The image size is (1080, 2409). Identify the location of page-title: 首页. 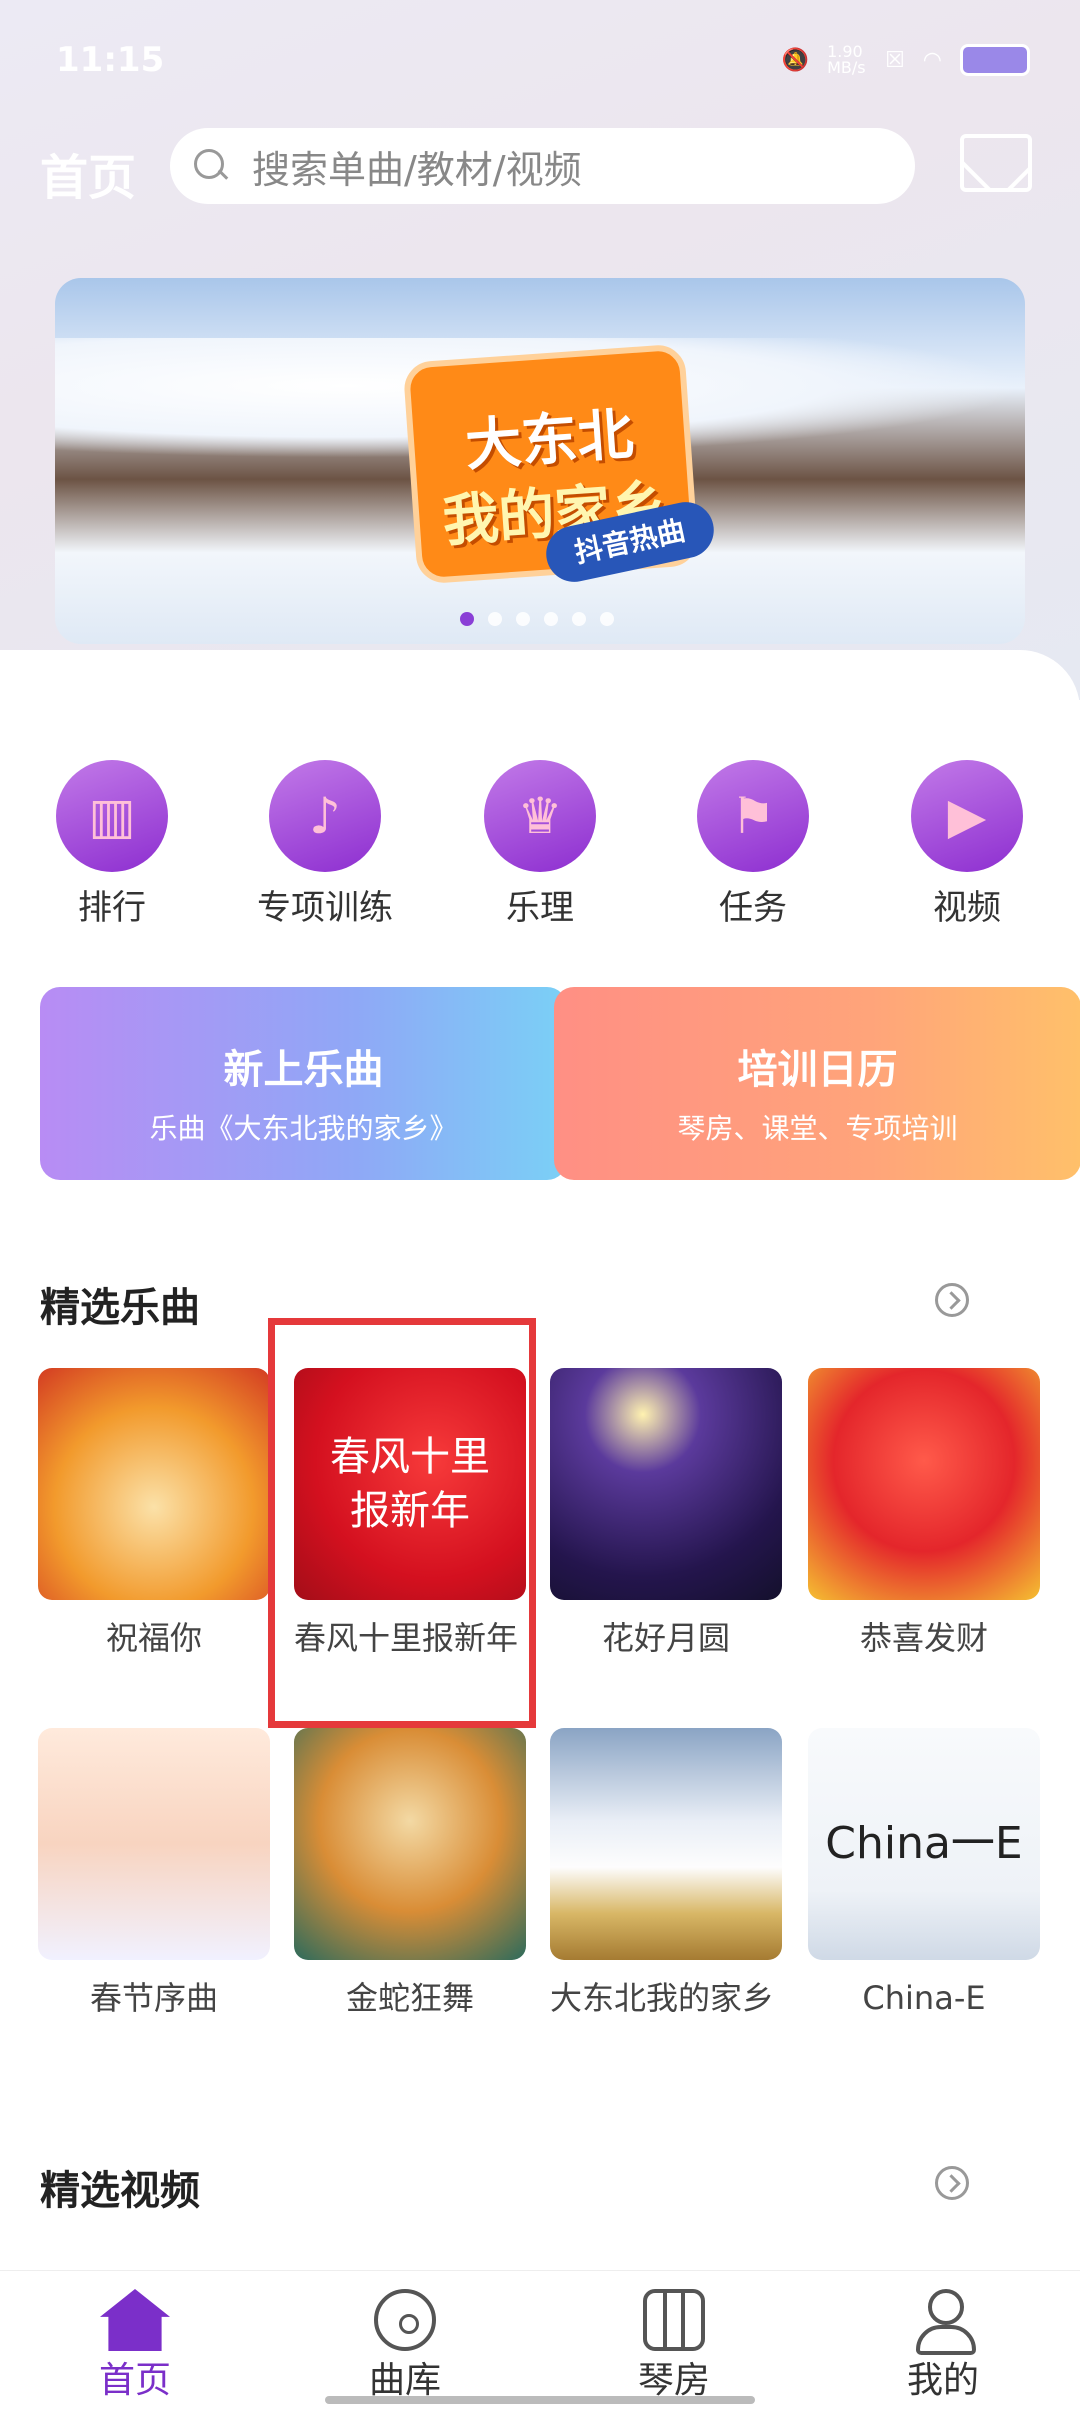
(88, 178).